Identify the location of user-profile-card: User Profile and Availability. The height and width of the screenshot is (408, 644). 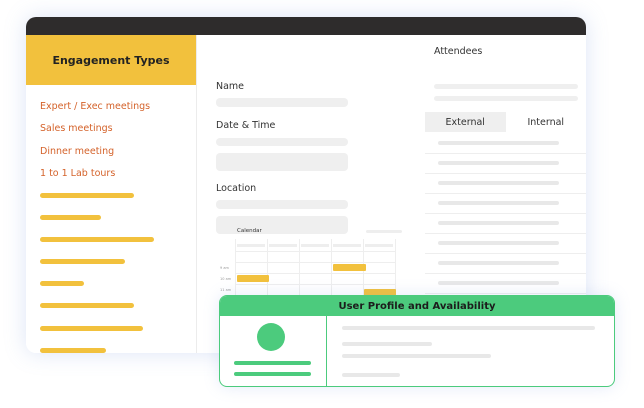
(417, 341).